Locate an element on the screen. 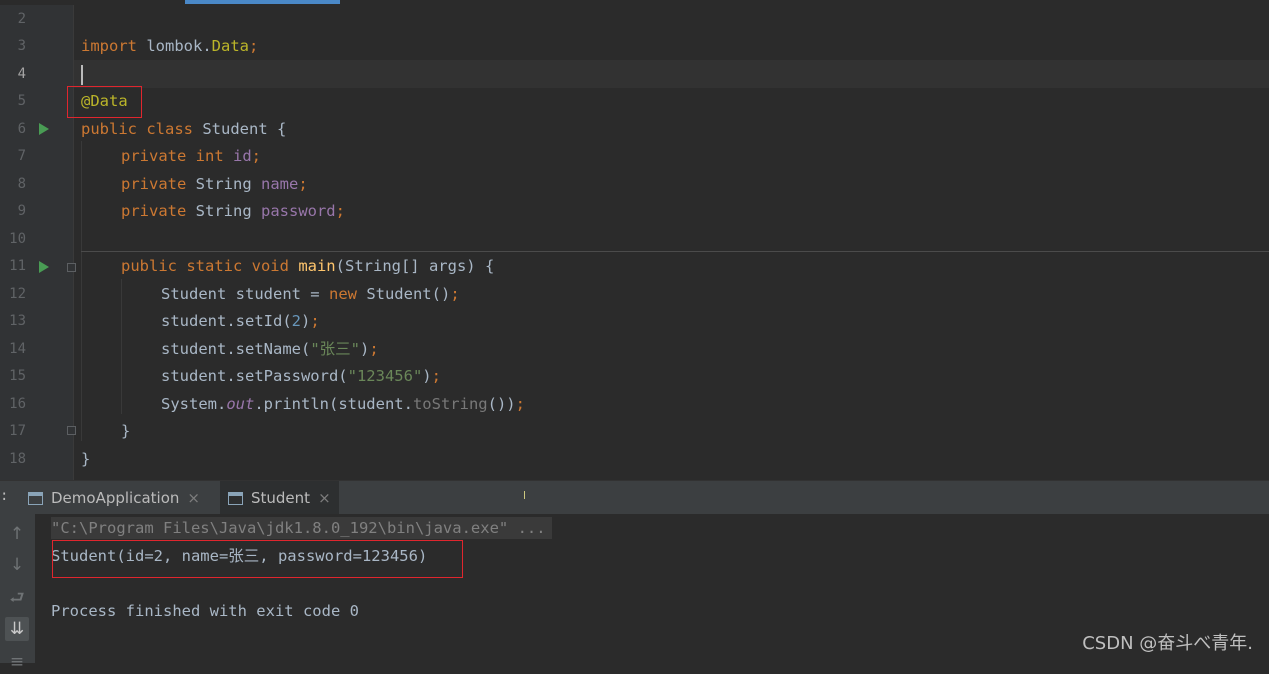  run-class-icon is located at coordinates (44, 129).